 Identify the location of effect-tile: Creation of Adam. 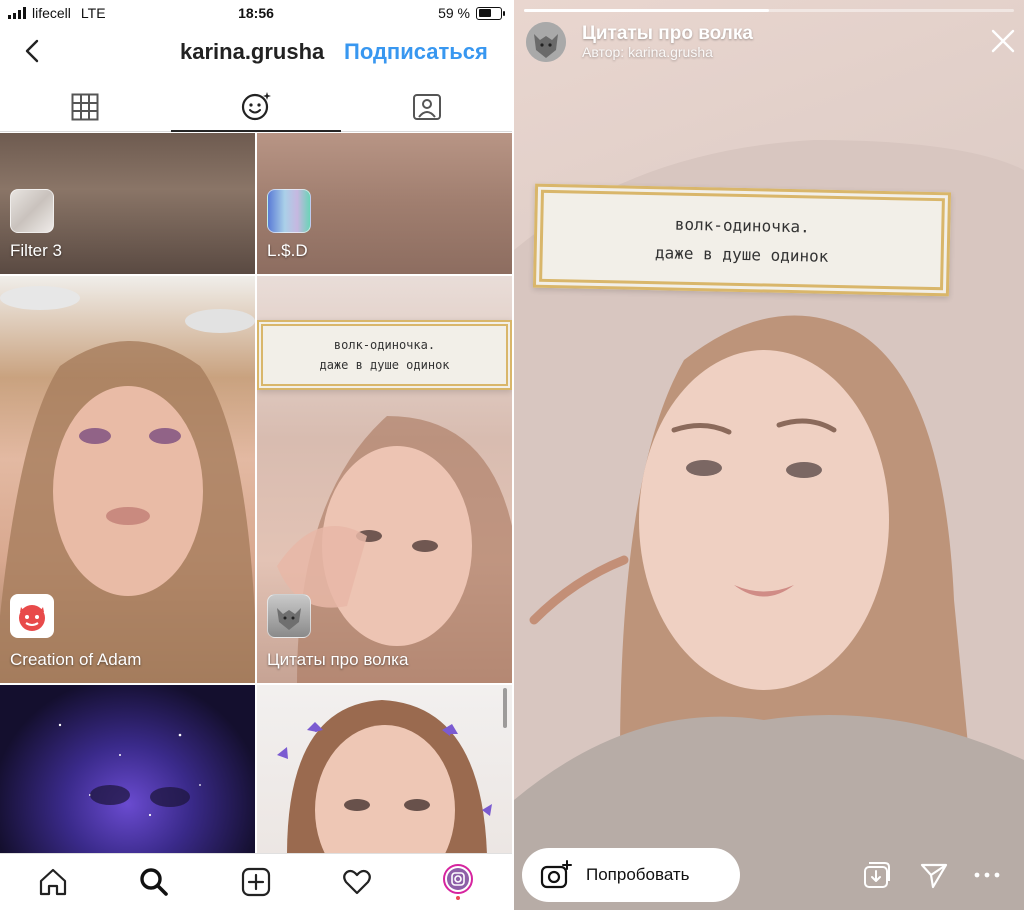
(127, 479).